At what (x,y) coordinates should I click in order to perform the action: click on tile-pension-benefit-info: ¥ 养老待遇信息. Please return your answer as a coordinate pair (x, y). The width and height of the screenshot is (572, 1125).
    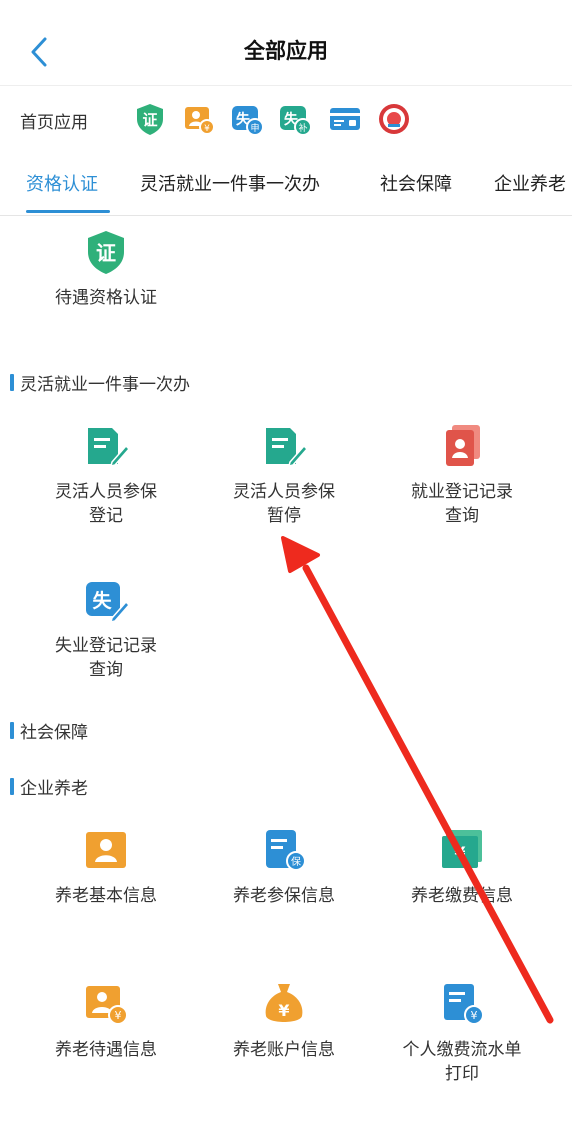
    Looking at the image, I should click on (106, 1021).